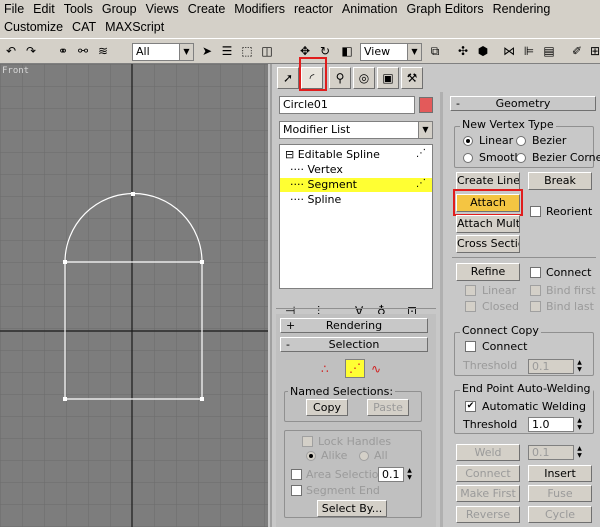 The image size is (600, 527). What do you see at coordinates (307, 441) in the screenshot?
I see `lock-handles-checkbox` at bounding box center [307, 441].